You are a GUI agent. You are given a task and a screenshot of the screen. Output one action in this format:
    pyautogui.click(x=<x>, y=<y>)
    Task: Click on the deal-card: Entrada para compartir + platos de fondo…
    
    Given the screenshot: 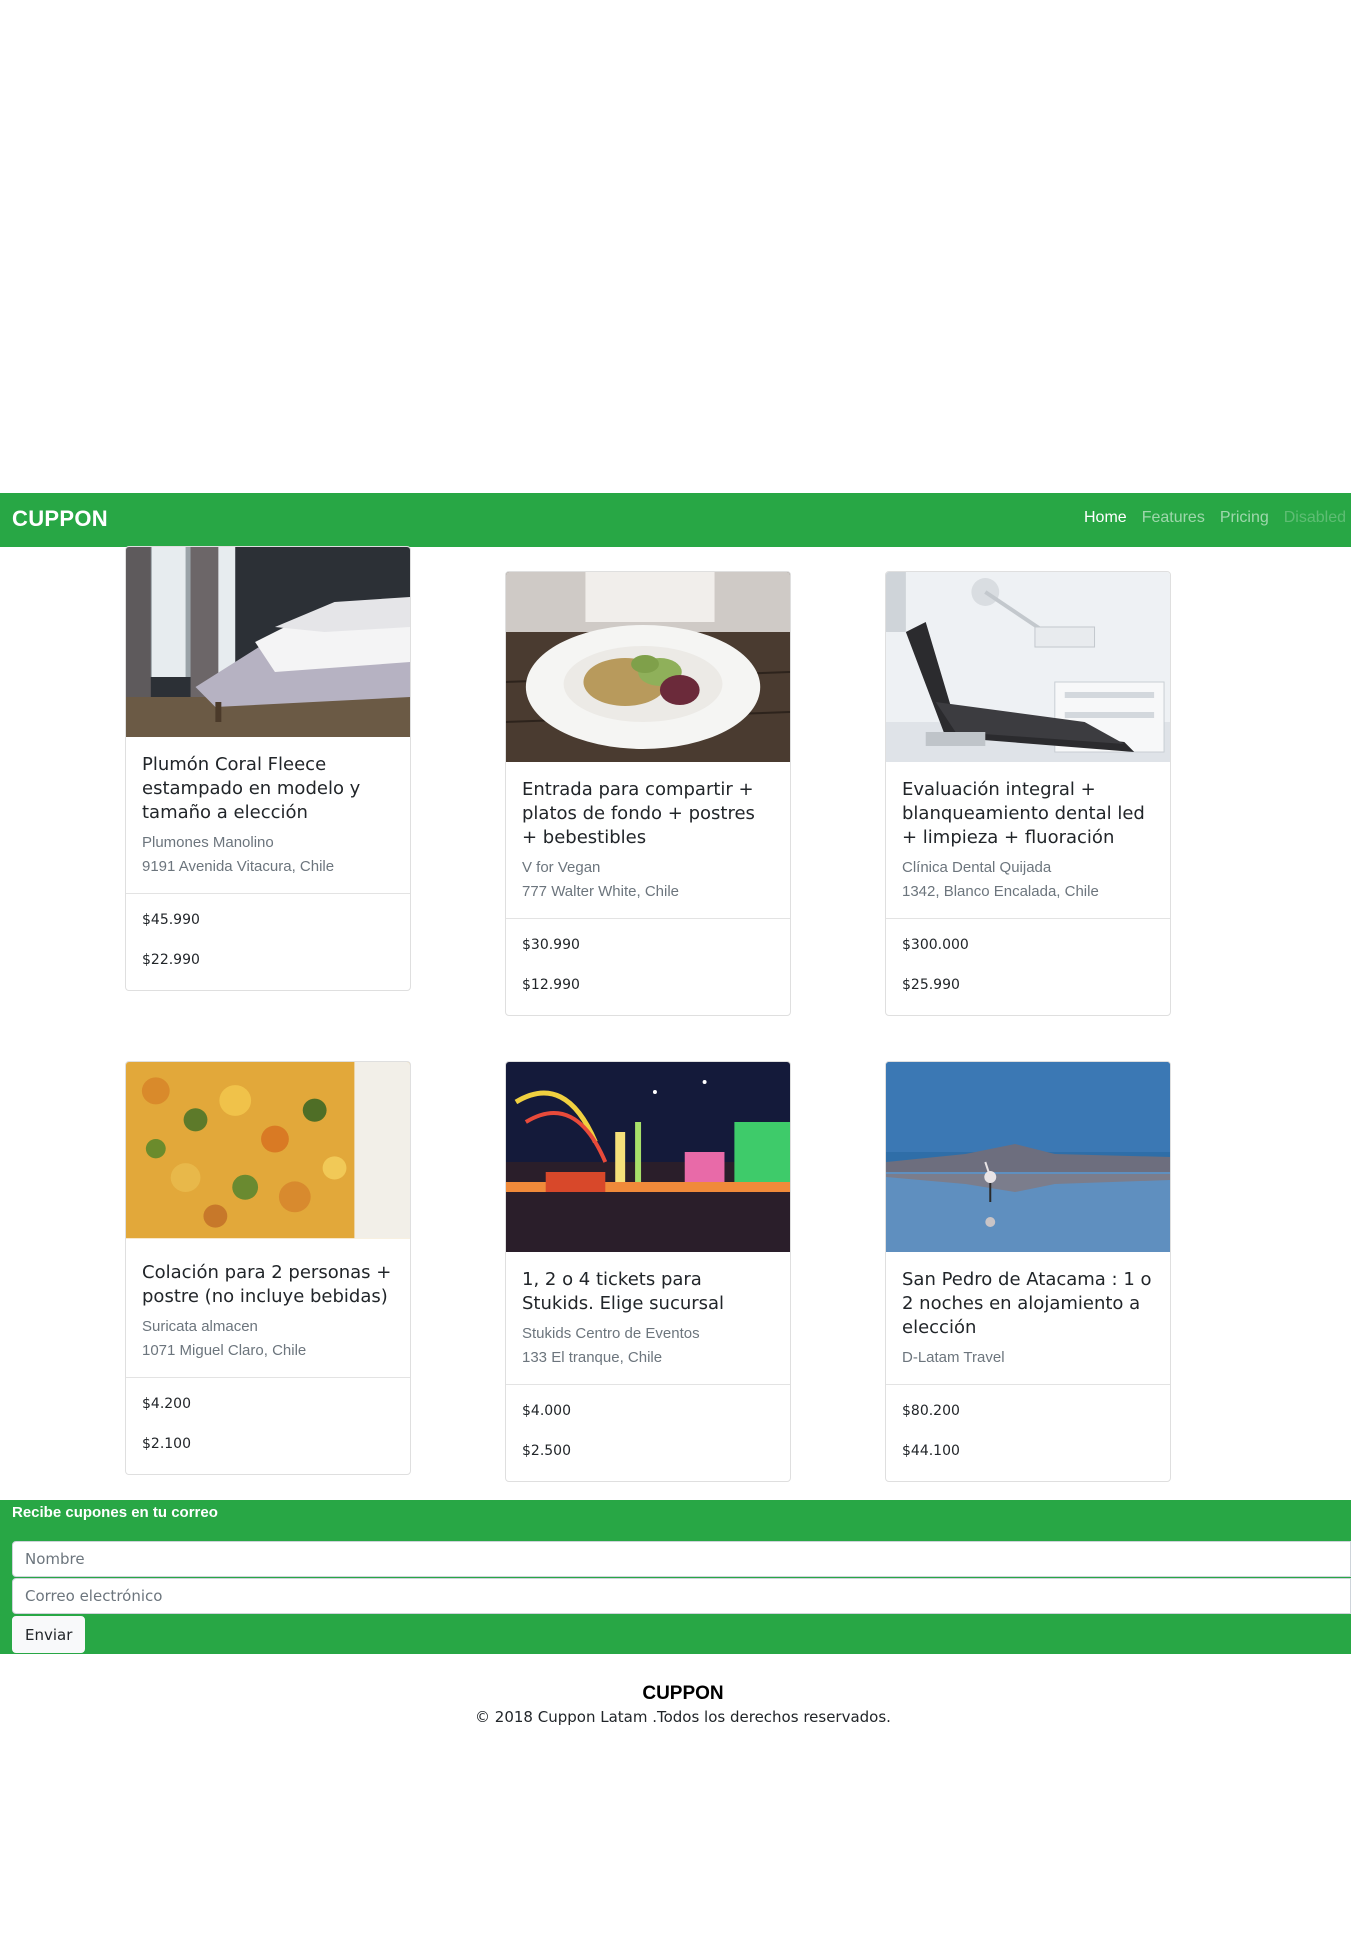 What is the action you would take?
    pyautogui.click(x=648, y=793)
    